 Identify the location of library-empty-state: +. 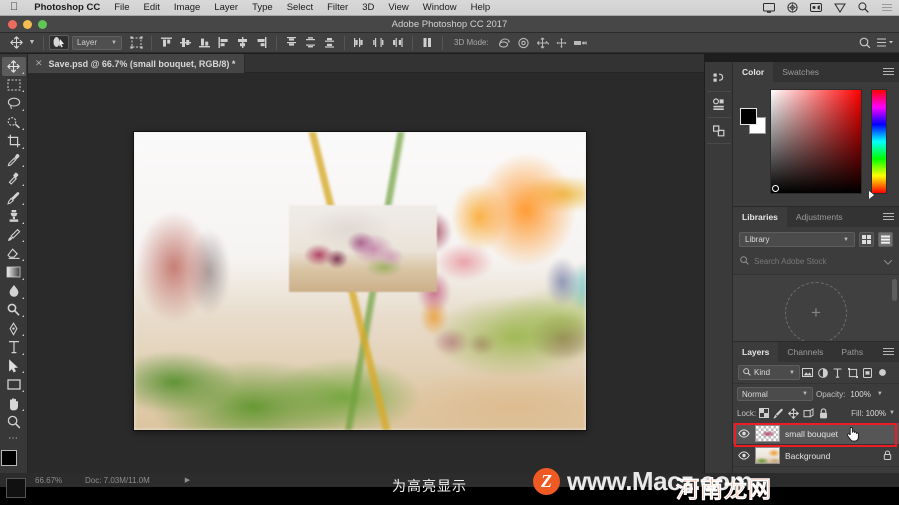
(816, 311).